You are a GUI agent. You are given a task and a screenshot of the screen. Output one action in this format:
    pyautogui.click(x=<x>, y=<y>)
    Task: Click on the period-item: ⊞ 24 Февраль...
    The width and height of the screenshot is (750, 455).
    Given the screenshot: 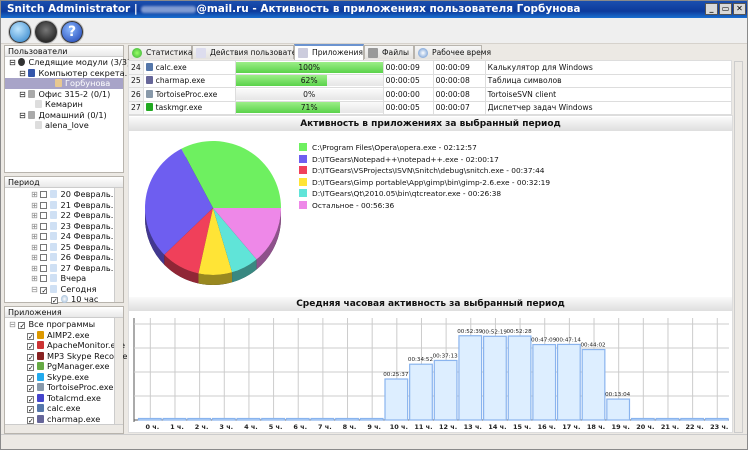 What is the action you would take?
    pyautogui.click(x=64, y=236)
    